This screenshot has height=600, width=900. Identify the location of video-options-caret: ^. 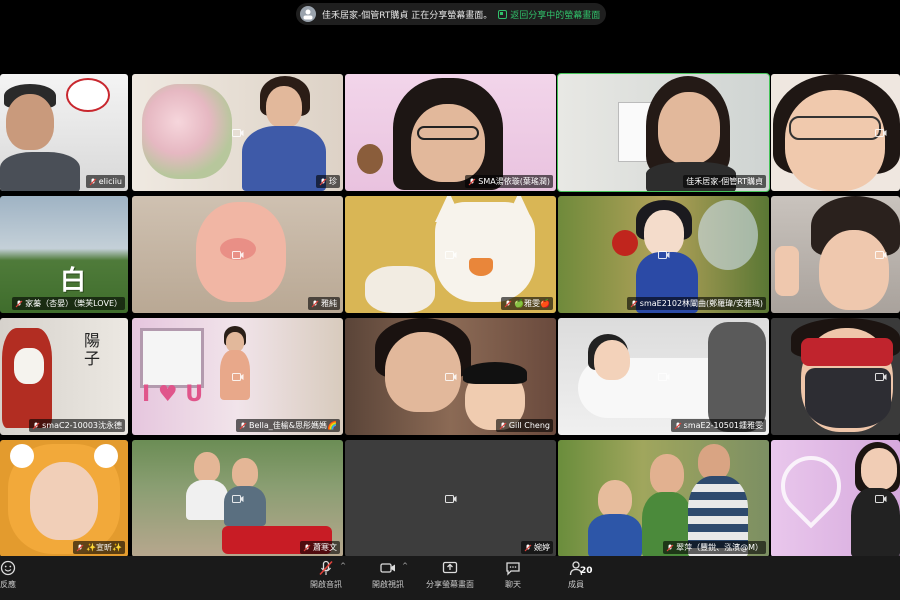
(405, 566).